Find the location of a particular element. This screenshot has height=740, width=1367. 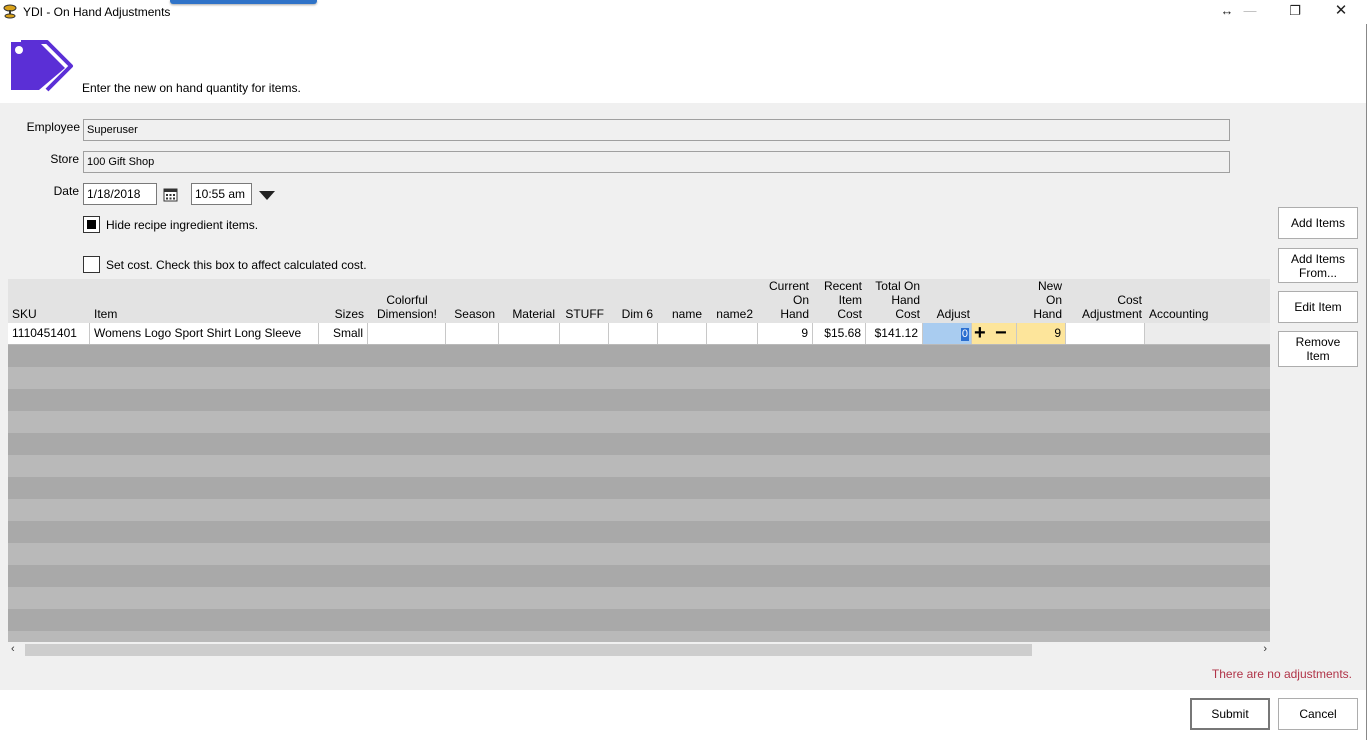

col-header-colorful-dimension: Colorful Dimension! is located at coordinates (407, 301).